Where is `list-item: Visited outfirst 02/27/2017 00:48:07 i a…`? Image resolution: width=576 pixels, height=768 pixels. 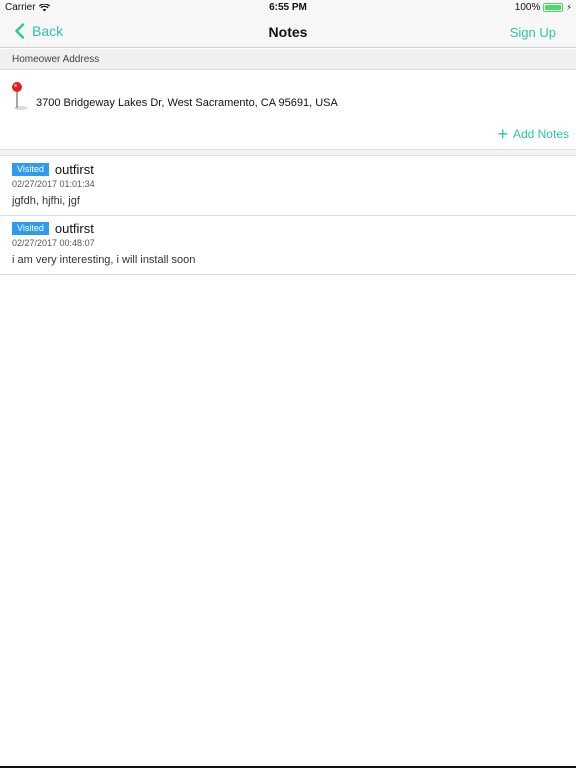 list-item: Visited outfirst 02/27/2017 00:48:07 i a… is located at coordinates (288, 245).